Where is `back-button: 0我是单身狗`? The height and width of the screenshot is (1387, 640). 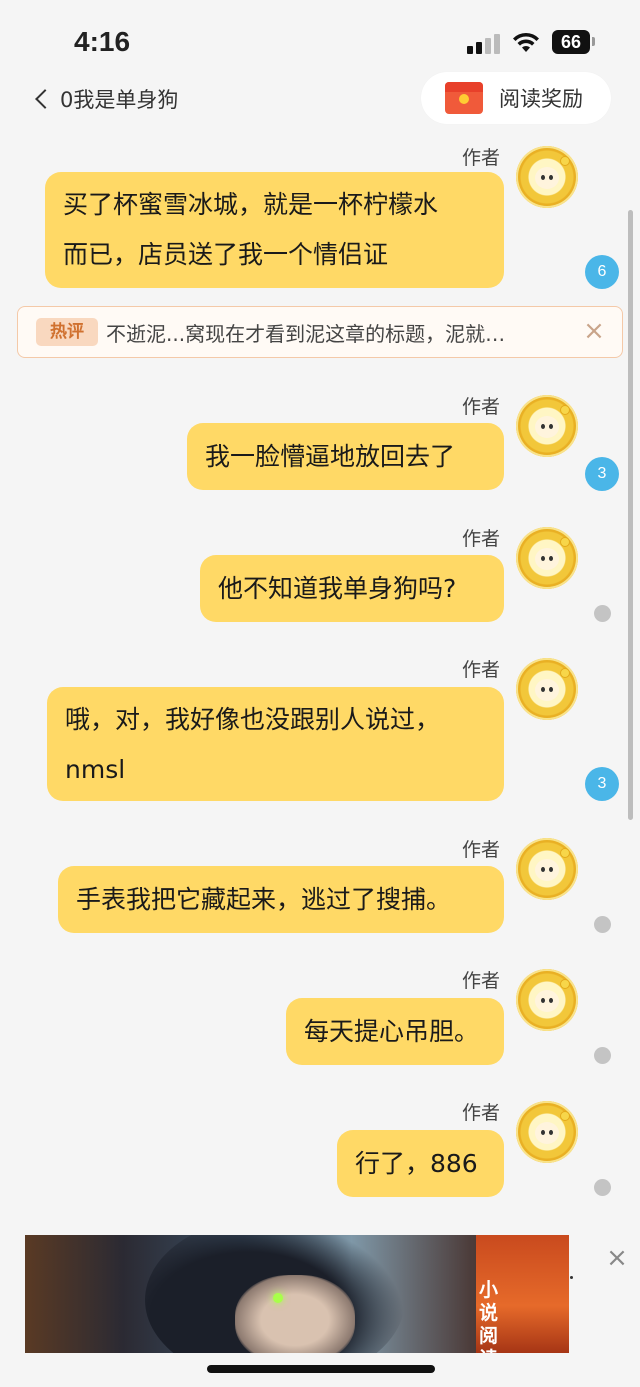 back-button: 0我是单身狗 is located at coordinates (104, 99).